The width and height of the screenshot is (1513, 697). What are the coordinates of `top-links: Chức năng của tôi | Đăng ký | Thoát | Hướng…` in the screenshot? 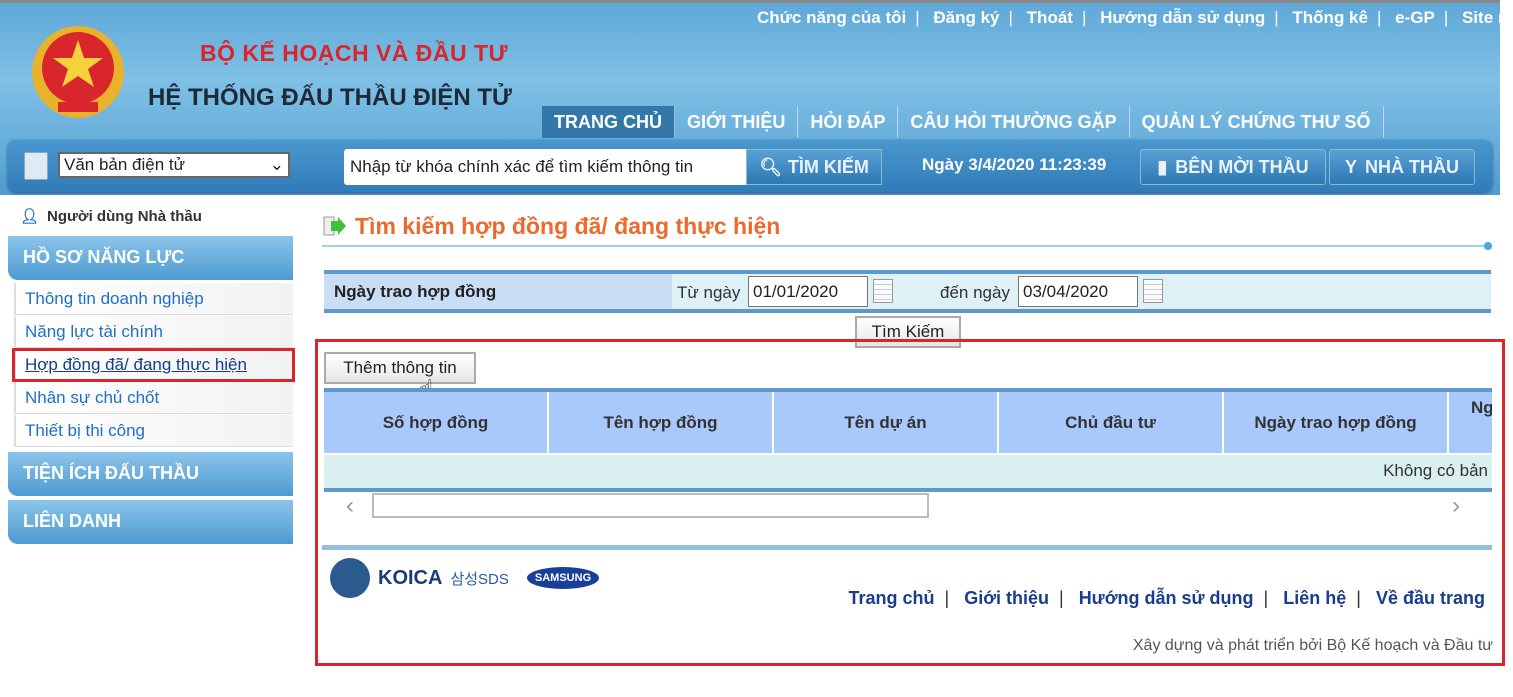 It's located at (1134, 17).